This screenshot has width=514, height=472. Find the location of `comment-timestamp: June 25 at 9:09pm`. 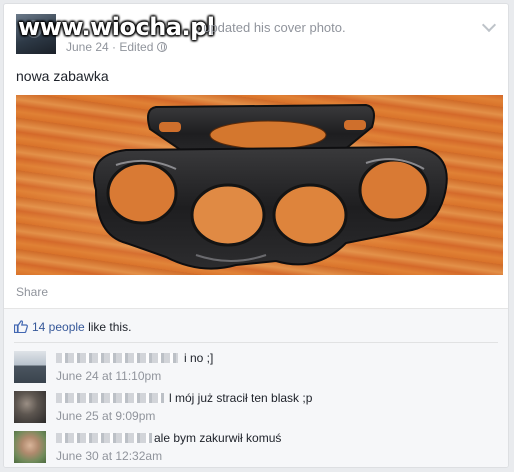

comment-timestamp: June 25 at 9:09pm is located at coordinates (105, 416).